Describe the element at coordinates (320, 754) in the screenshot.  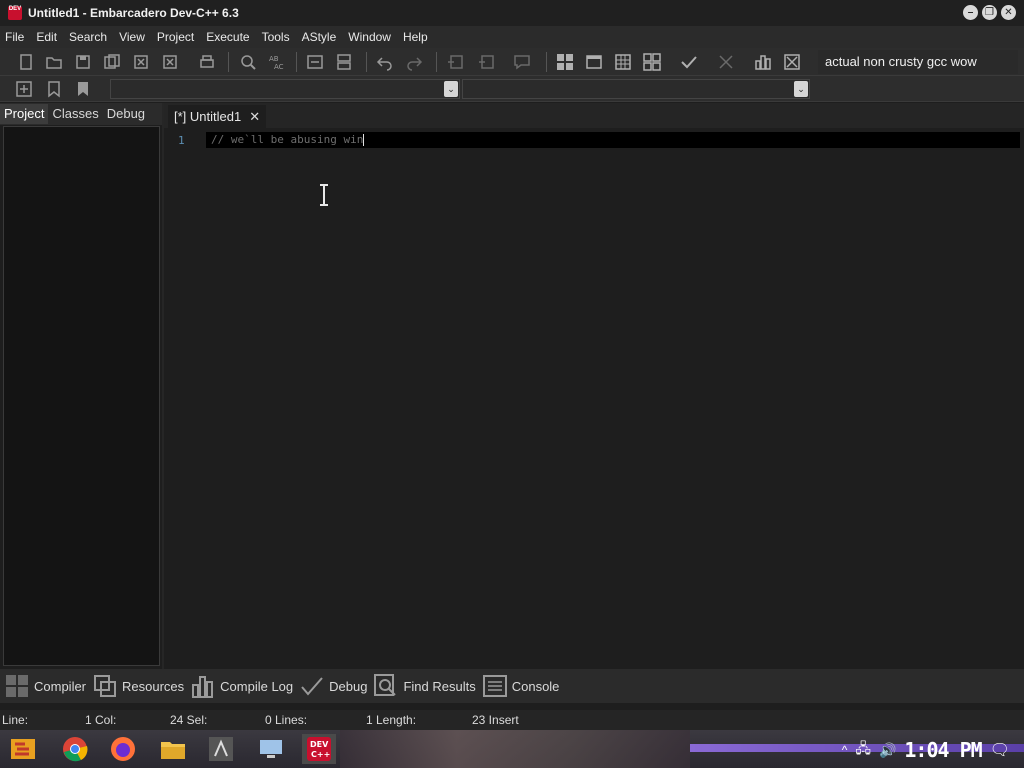
I see `svg-text: C++` at that location.